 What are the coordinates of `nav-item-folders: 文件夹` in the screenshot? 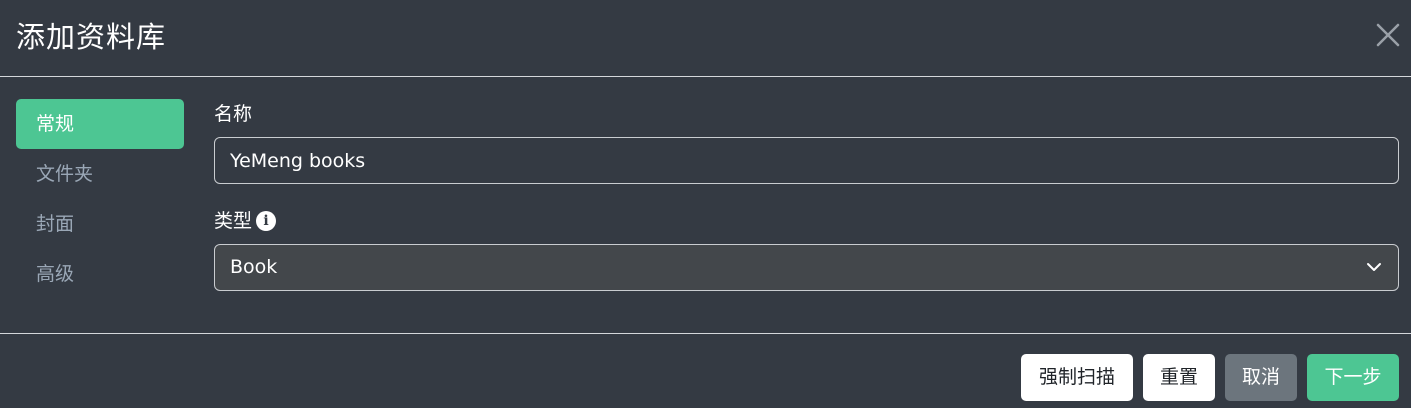 It's located at (100, 174).